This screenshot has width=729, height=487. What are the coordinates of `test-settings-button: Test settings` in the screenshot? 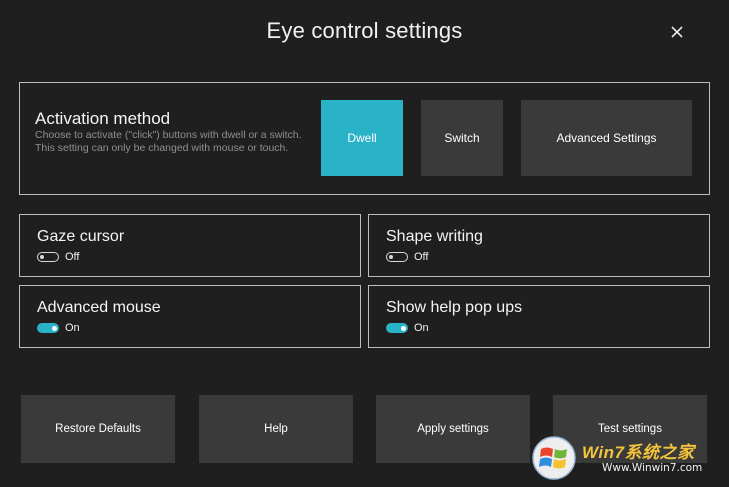 It's located at (630, 429).